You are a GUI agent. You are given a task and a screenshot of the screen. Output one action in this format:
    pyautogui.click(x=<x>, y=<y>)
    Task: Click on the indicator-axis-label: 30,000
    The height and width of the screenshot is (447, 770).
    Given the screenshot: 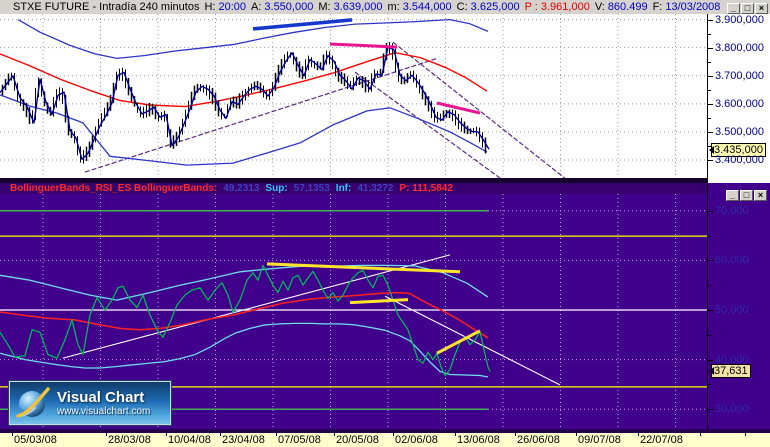 What is the action you would take?
    pyautogui.click(x=732, y=409)
    